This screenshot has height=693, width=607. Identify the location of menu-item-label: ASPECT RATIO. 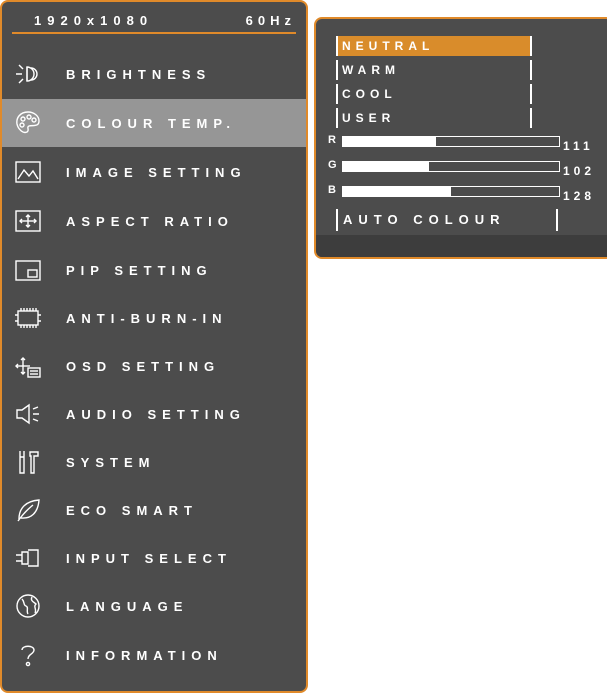
(150, 221).